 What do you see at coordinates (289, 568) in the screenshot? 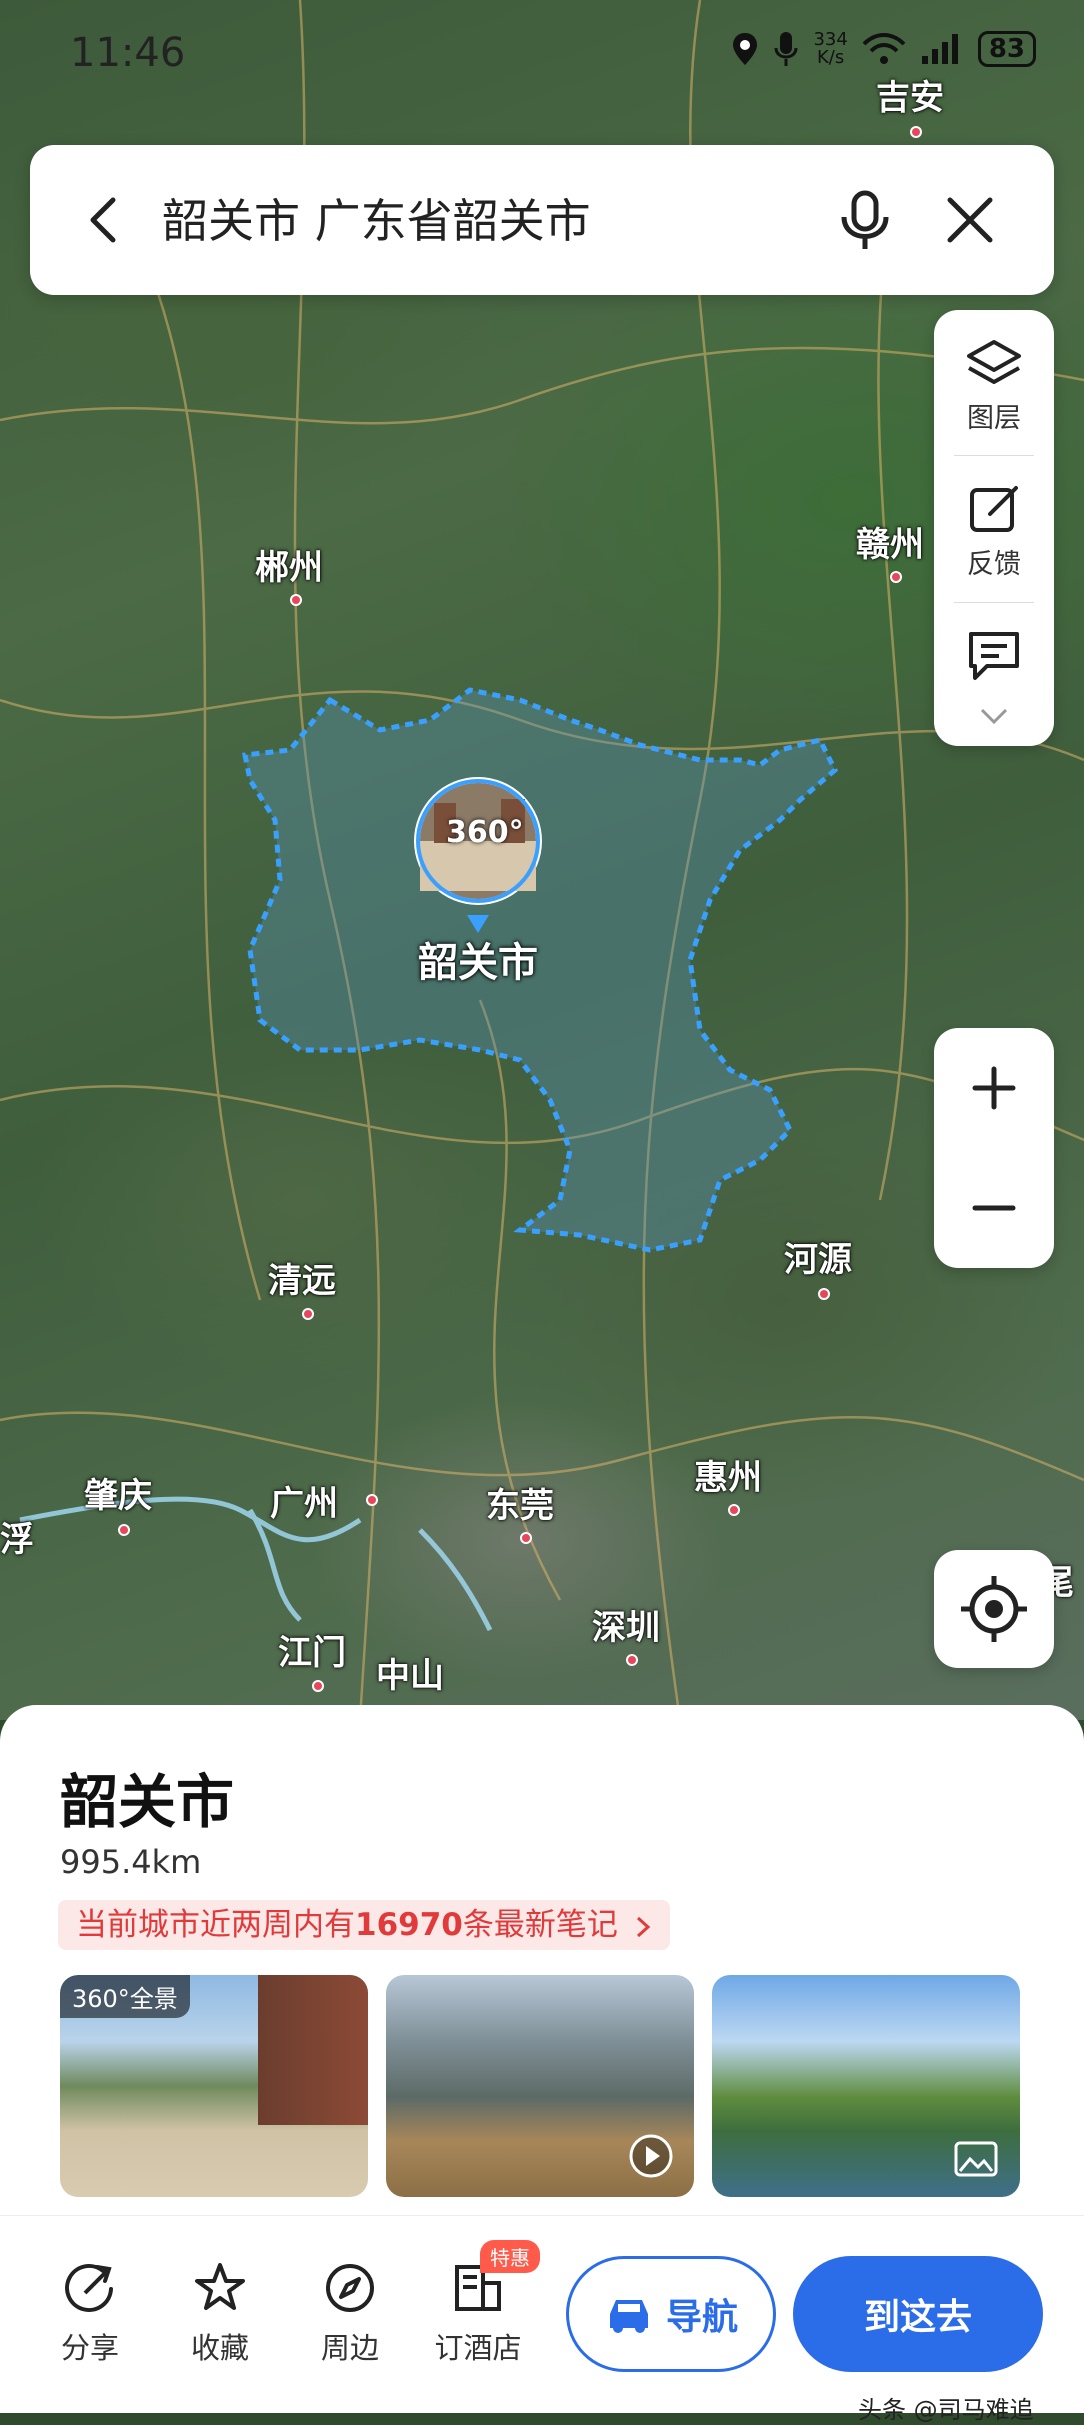
I see `city-label-chenzhou: 郴州` at bounding box center [289, 568].